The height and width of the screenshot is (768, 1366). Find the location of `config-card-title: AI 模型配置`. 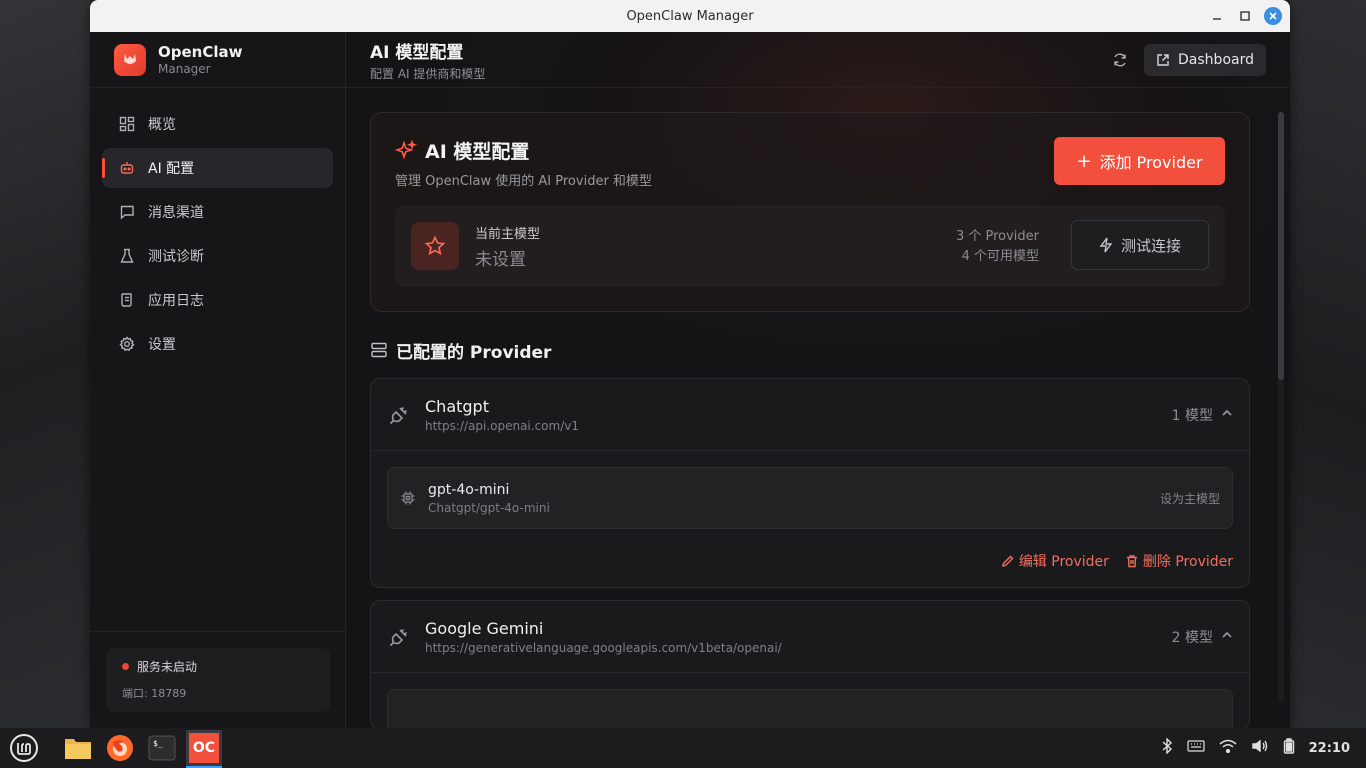

config-card-title: AI 模型配置 is located at coordinates (477, 152).